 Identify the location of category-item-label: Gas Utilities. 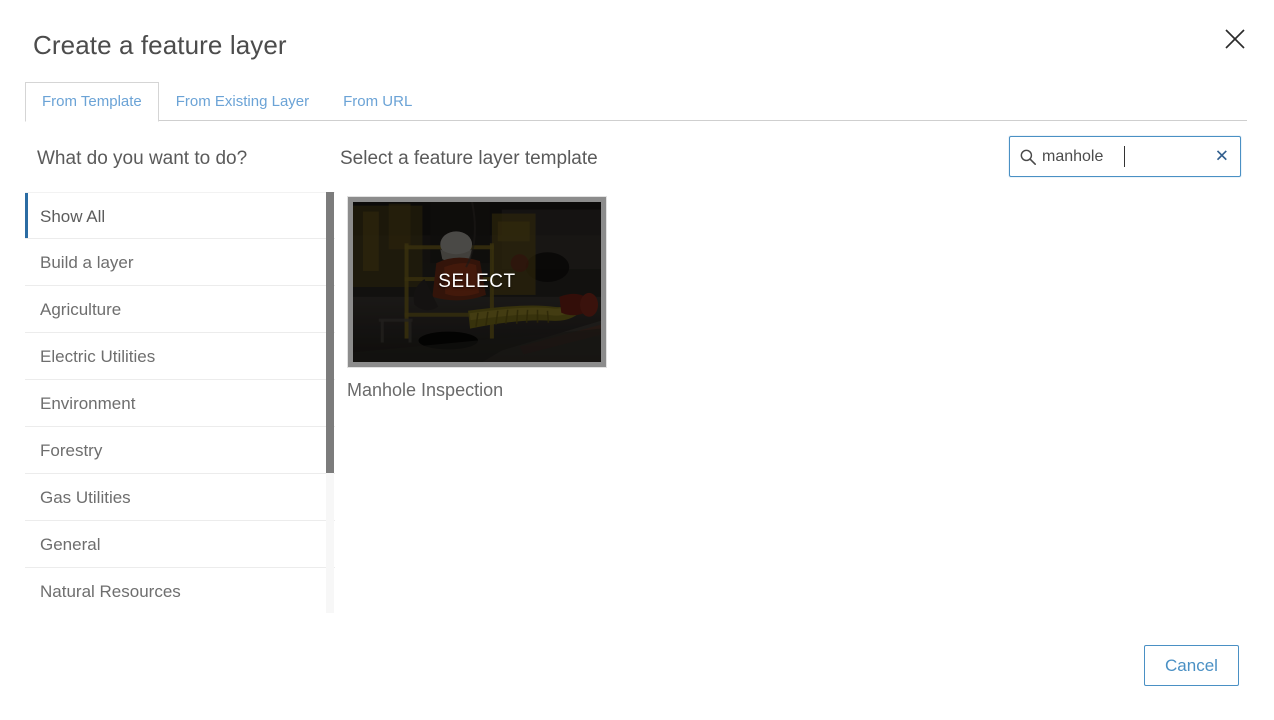
(85, 497).